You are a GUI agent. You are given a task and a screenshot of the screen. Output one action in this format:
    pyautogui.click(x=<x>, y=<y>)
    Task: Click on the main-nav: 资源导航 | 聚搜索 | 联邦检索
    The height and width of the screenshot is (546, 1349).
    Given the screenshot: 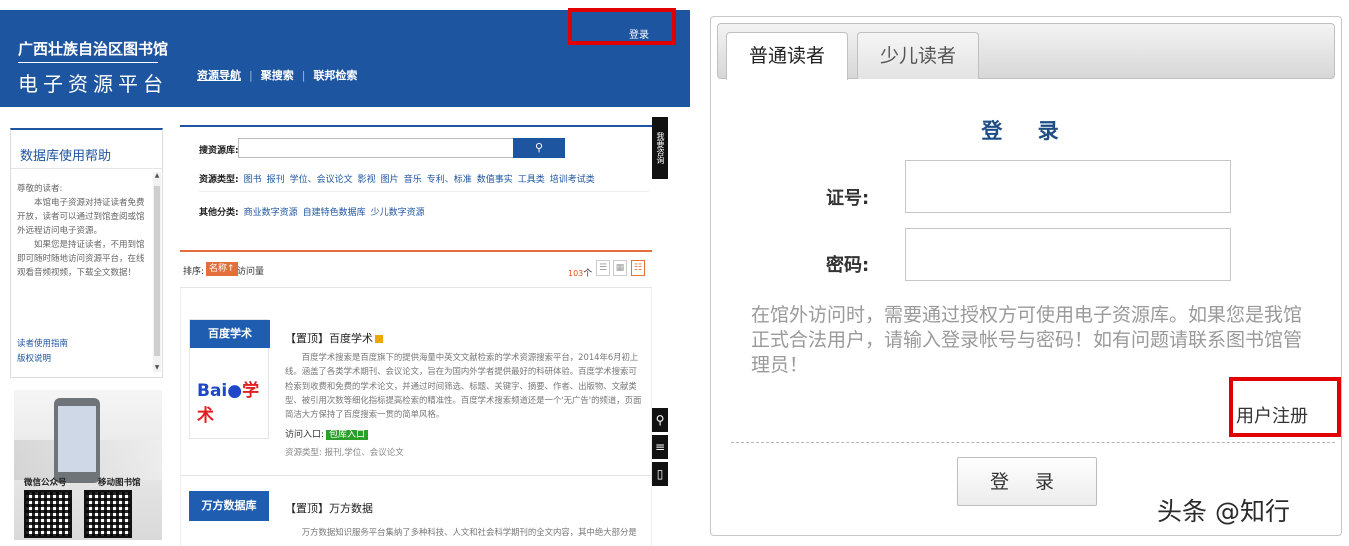 What is the action you would take?
    pyautogui.click(x=277, y=75)
    